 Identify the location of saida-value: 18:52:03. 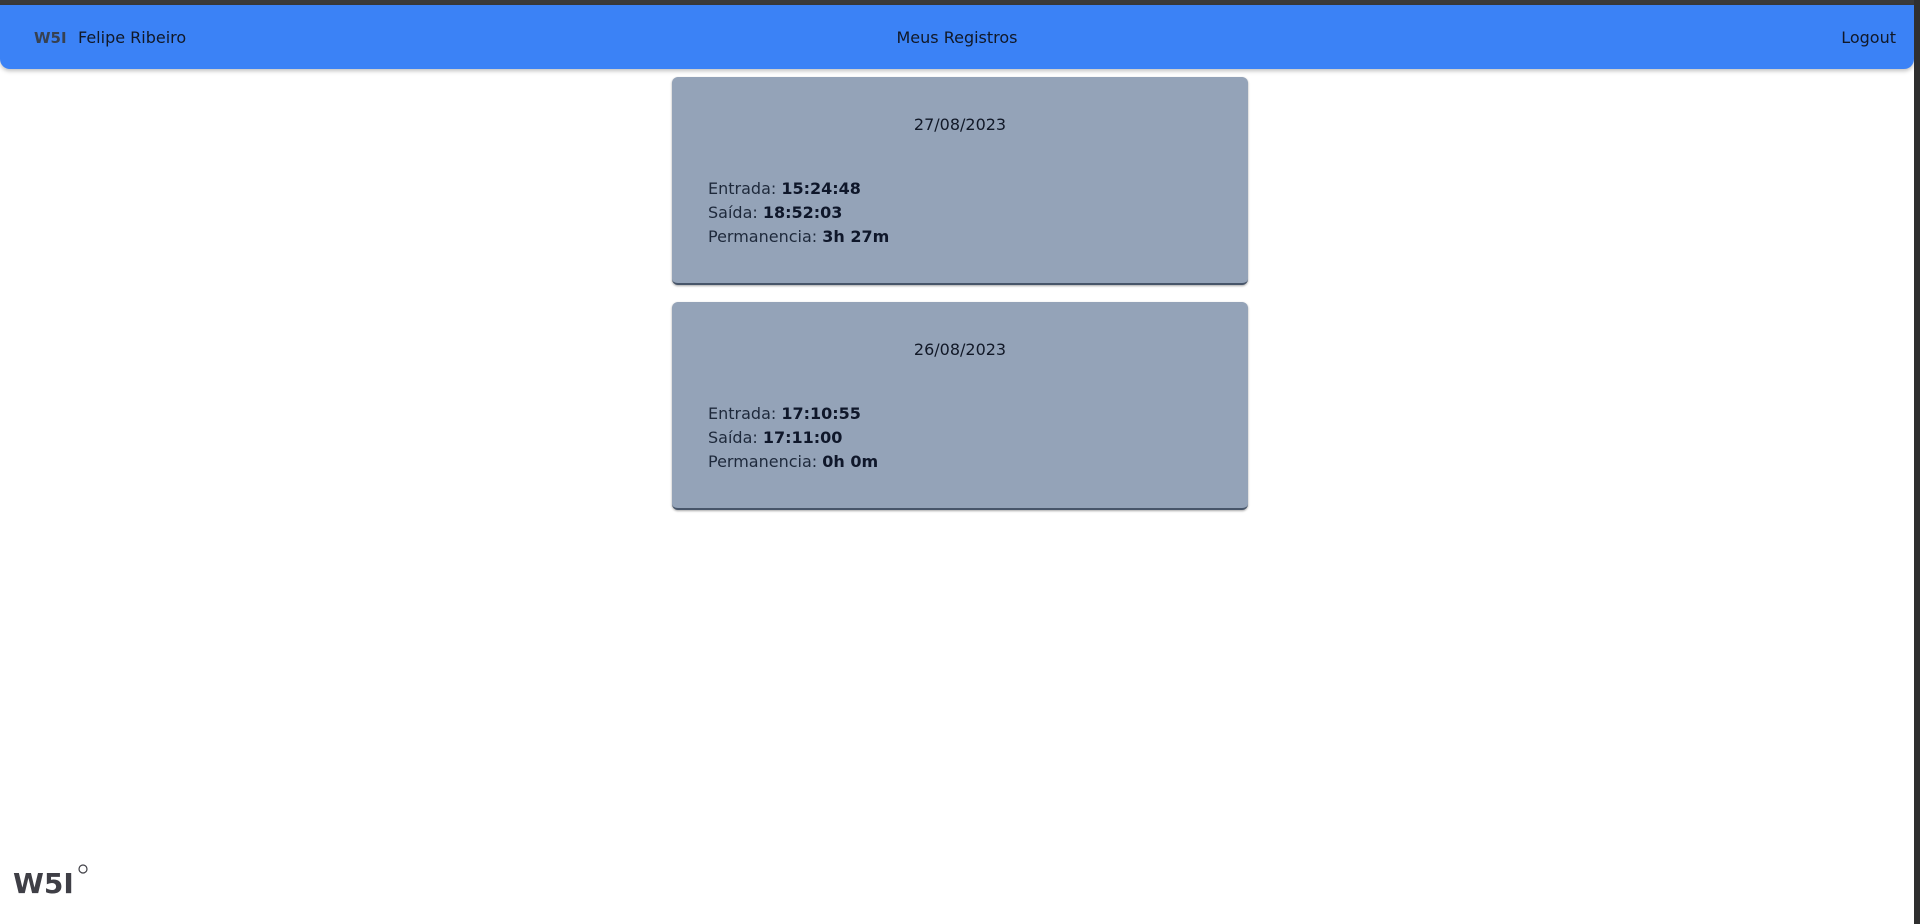
(802, 212).